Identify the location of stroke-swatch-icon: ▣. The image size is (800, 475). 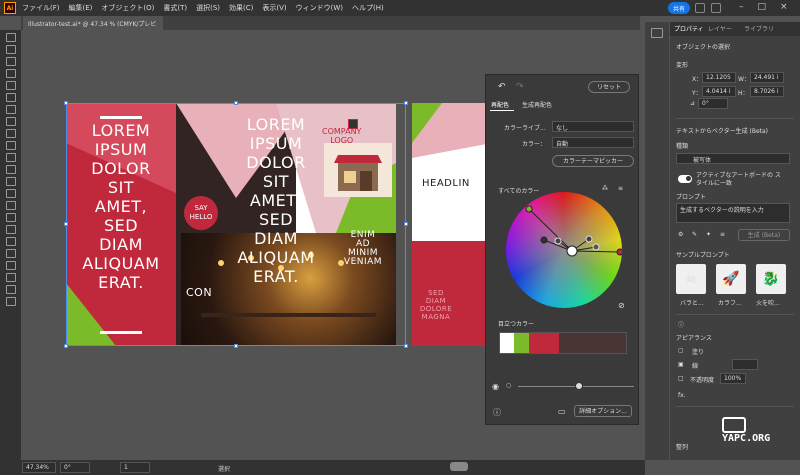
(681, 364).